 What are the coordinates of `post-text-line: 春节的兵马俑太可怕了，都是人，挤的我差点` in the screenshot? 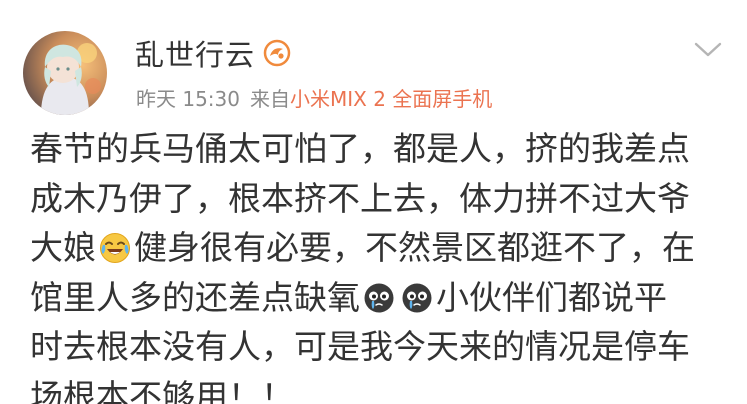 It's located at (360, 148).